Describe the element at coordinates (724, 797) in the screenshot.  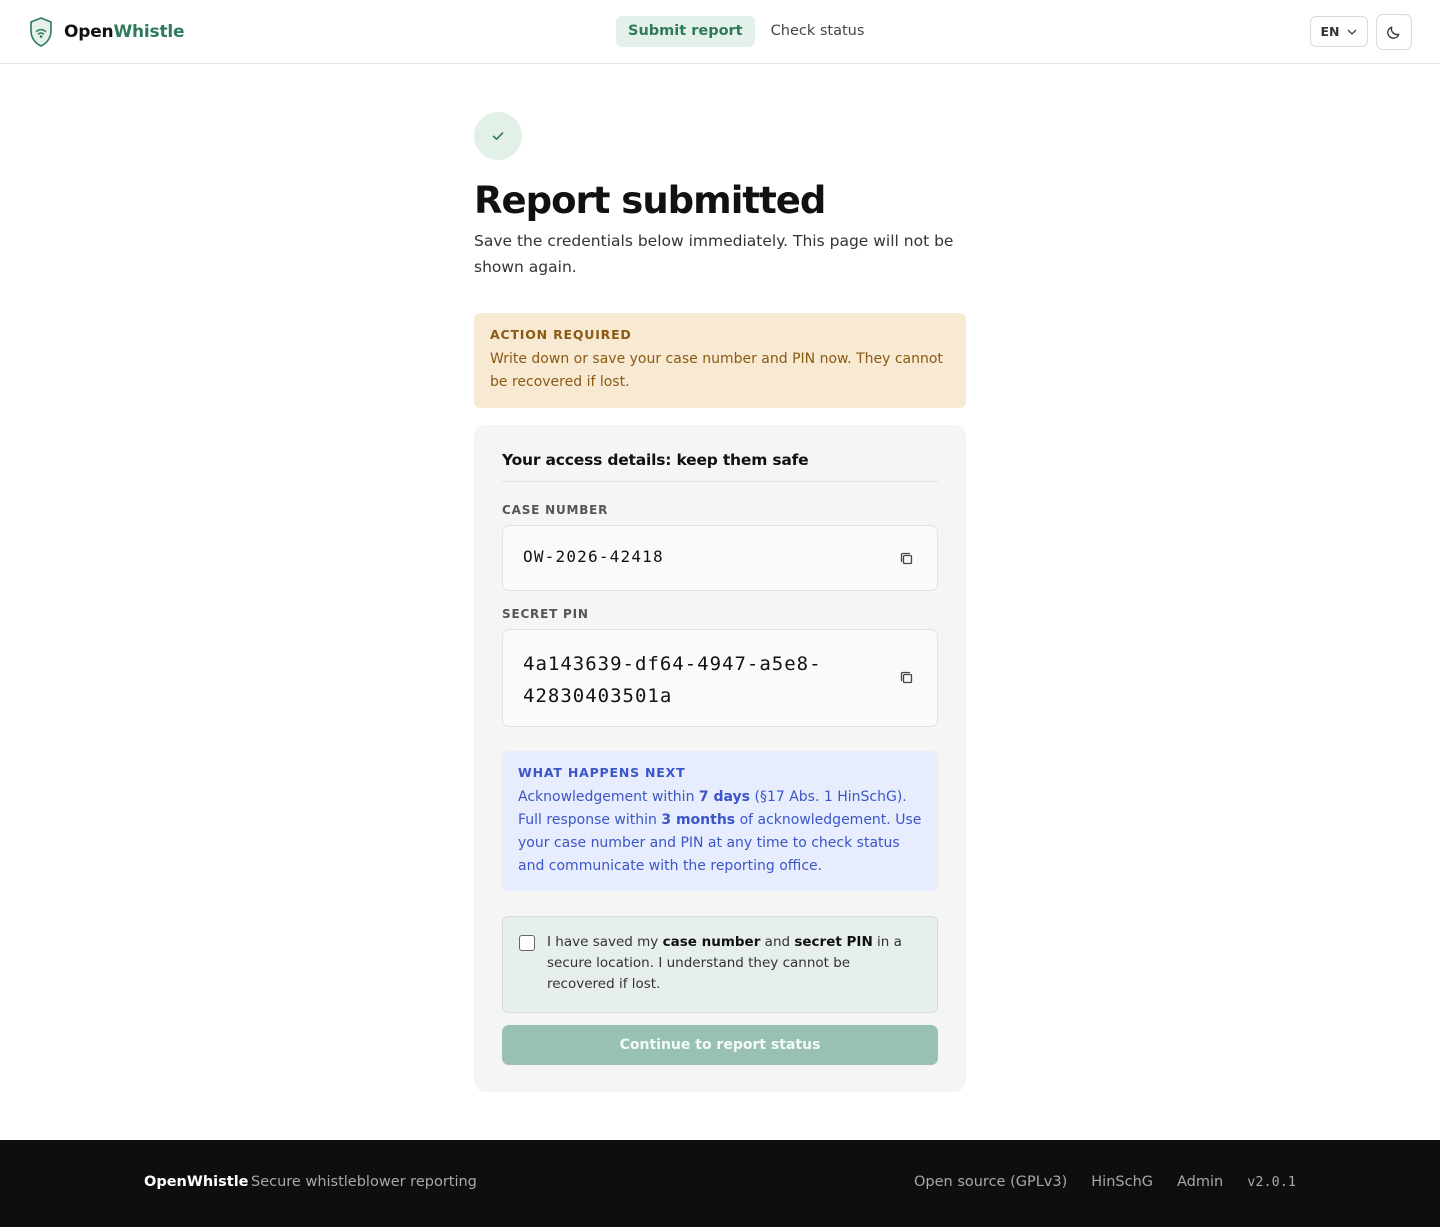
I see `info-bold-days: 7 days` at that location.